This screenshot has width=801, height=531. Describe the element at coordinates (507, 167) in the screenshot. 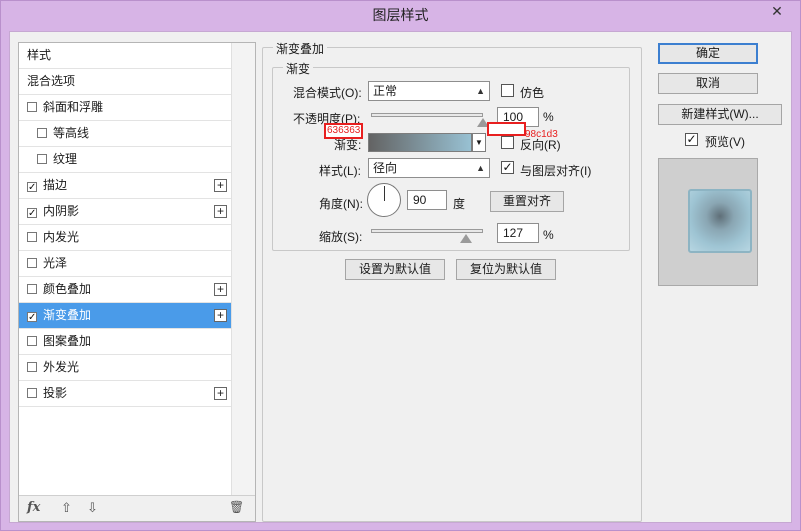

I see `align-with-layer-checkbox: ✓` at that location.